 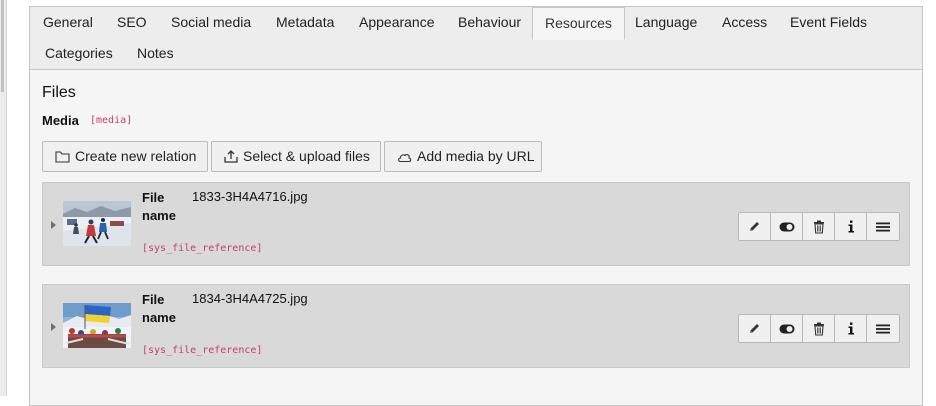 What do you see at coordinates (578, 23) in the screenshot?
I see `tab-resources: Resources` at bounding box center [578, 23].